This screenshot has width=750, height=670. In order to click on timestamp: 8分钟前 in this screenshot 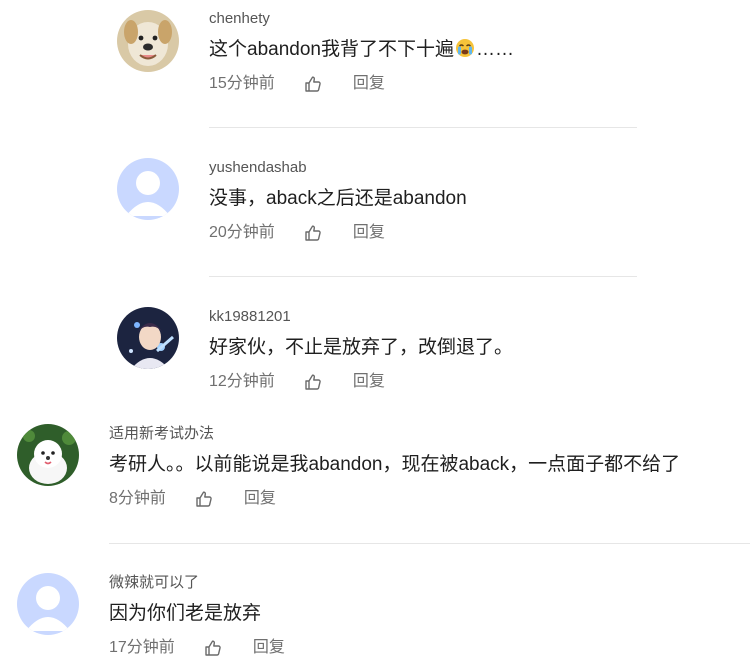, I will do `click(137, 498)`.